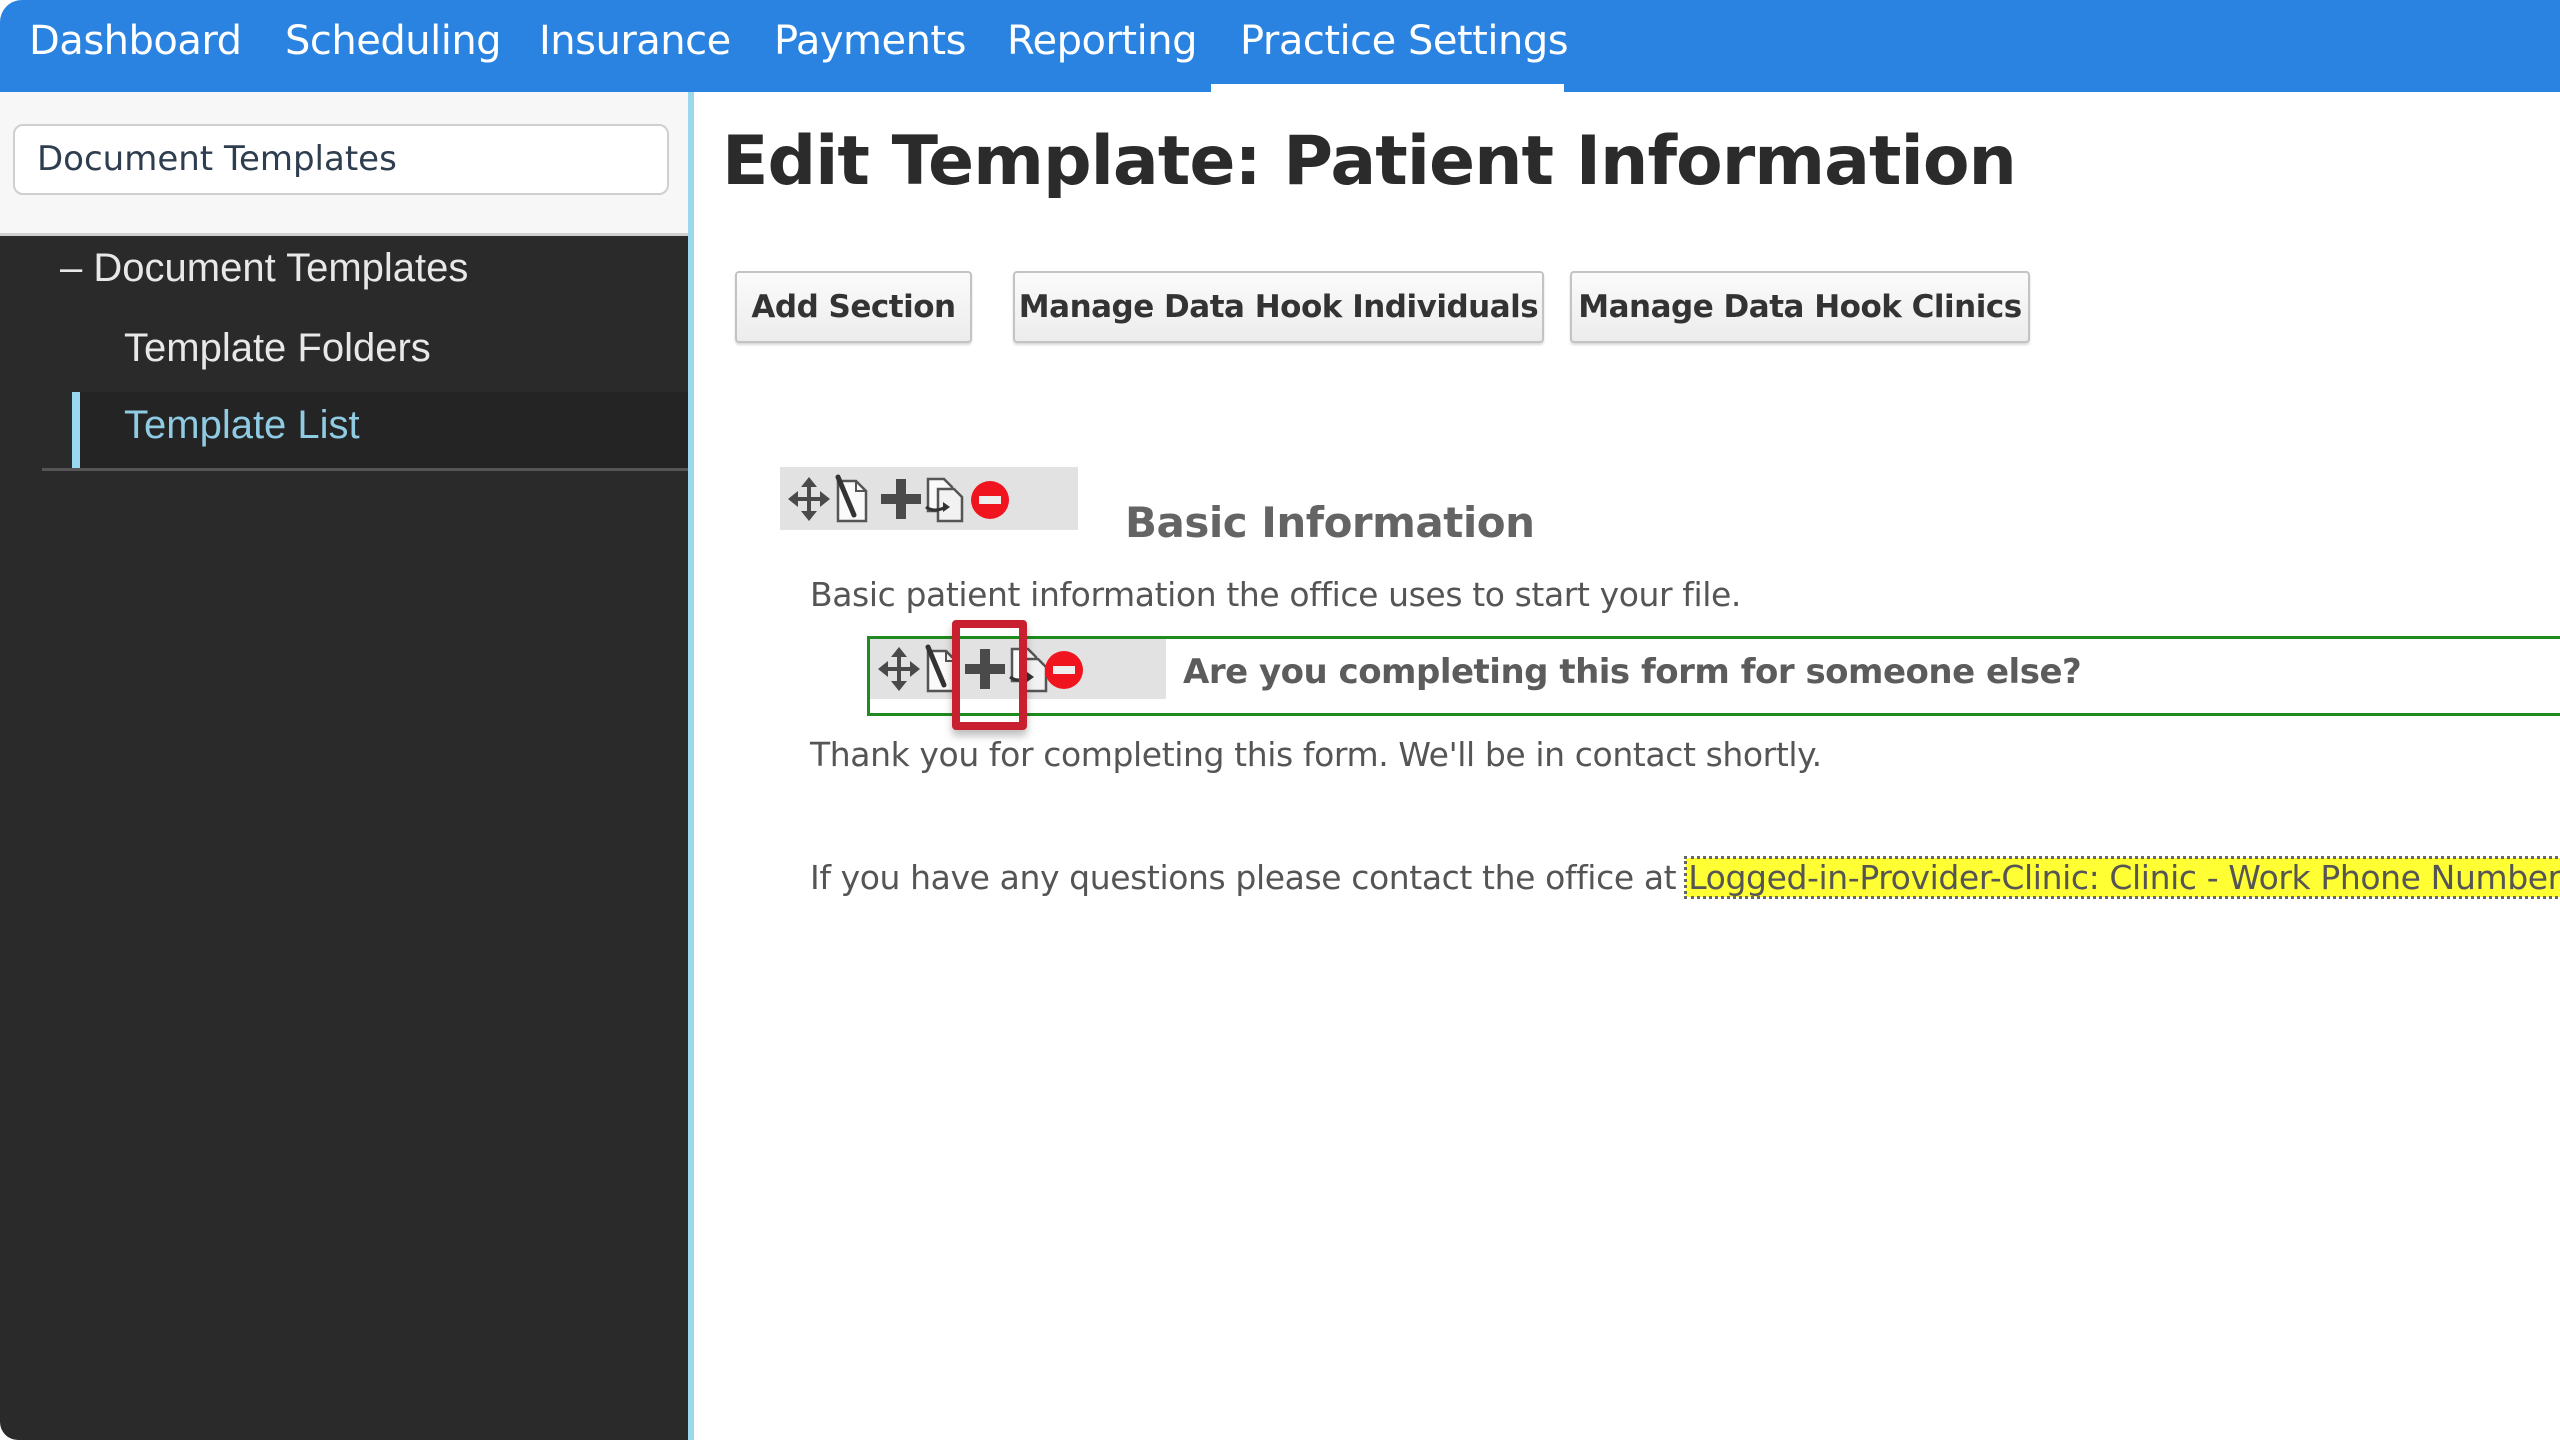 The height and width of the screenshot is (1440, 2560). What do you see at coordinates (853, 307) in the screenshot?
I see `add-section-button: Add Section` at bounding box center [853, 307].